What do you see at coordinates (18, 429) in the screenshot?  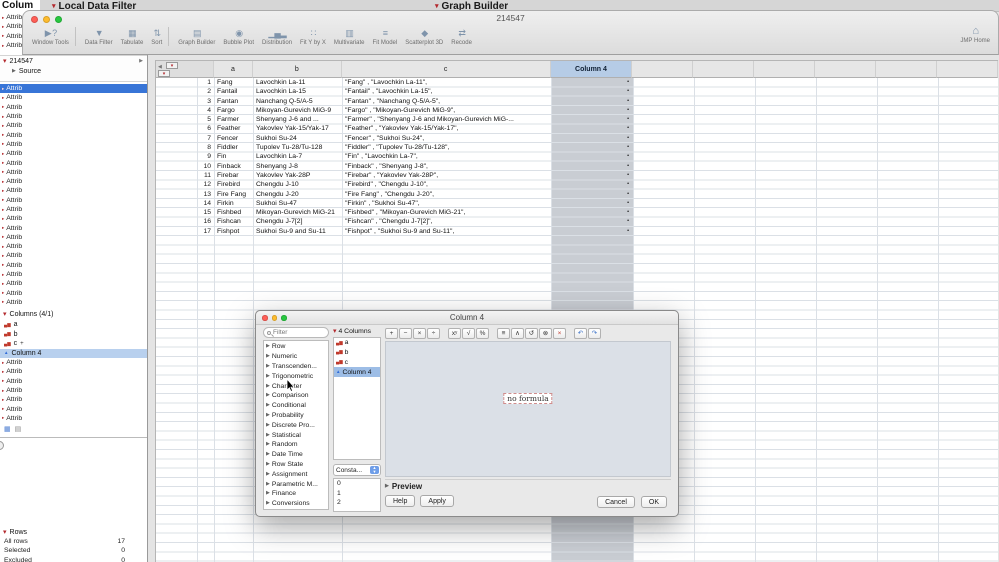 I see `list-icon: ▤` at bounding box center [18, 429].